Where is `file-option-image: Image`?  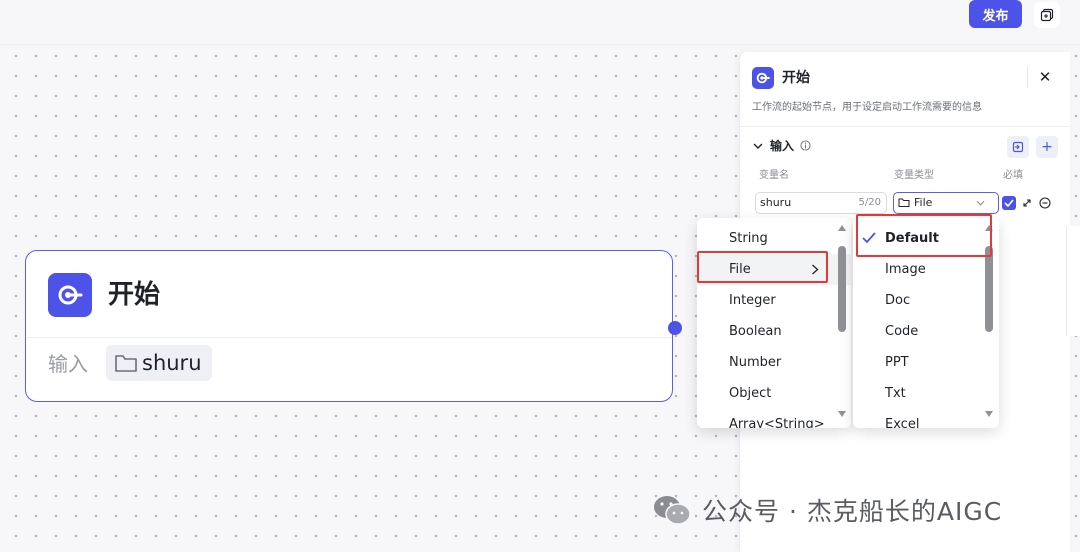 file-option-image: Image is located at coordinates (926, 269).